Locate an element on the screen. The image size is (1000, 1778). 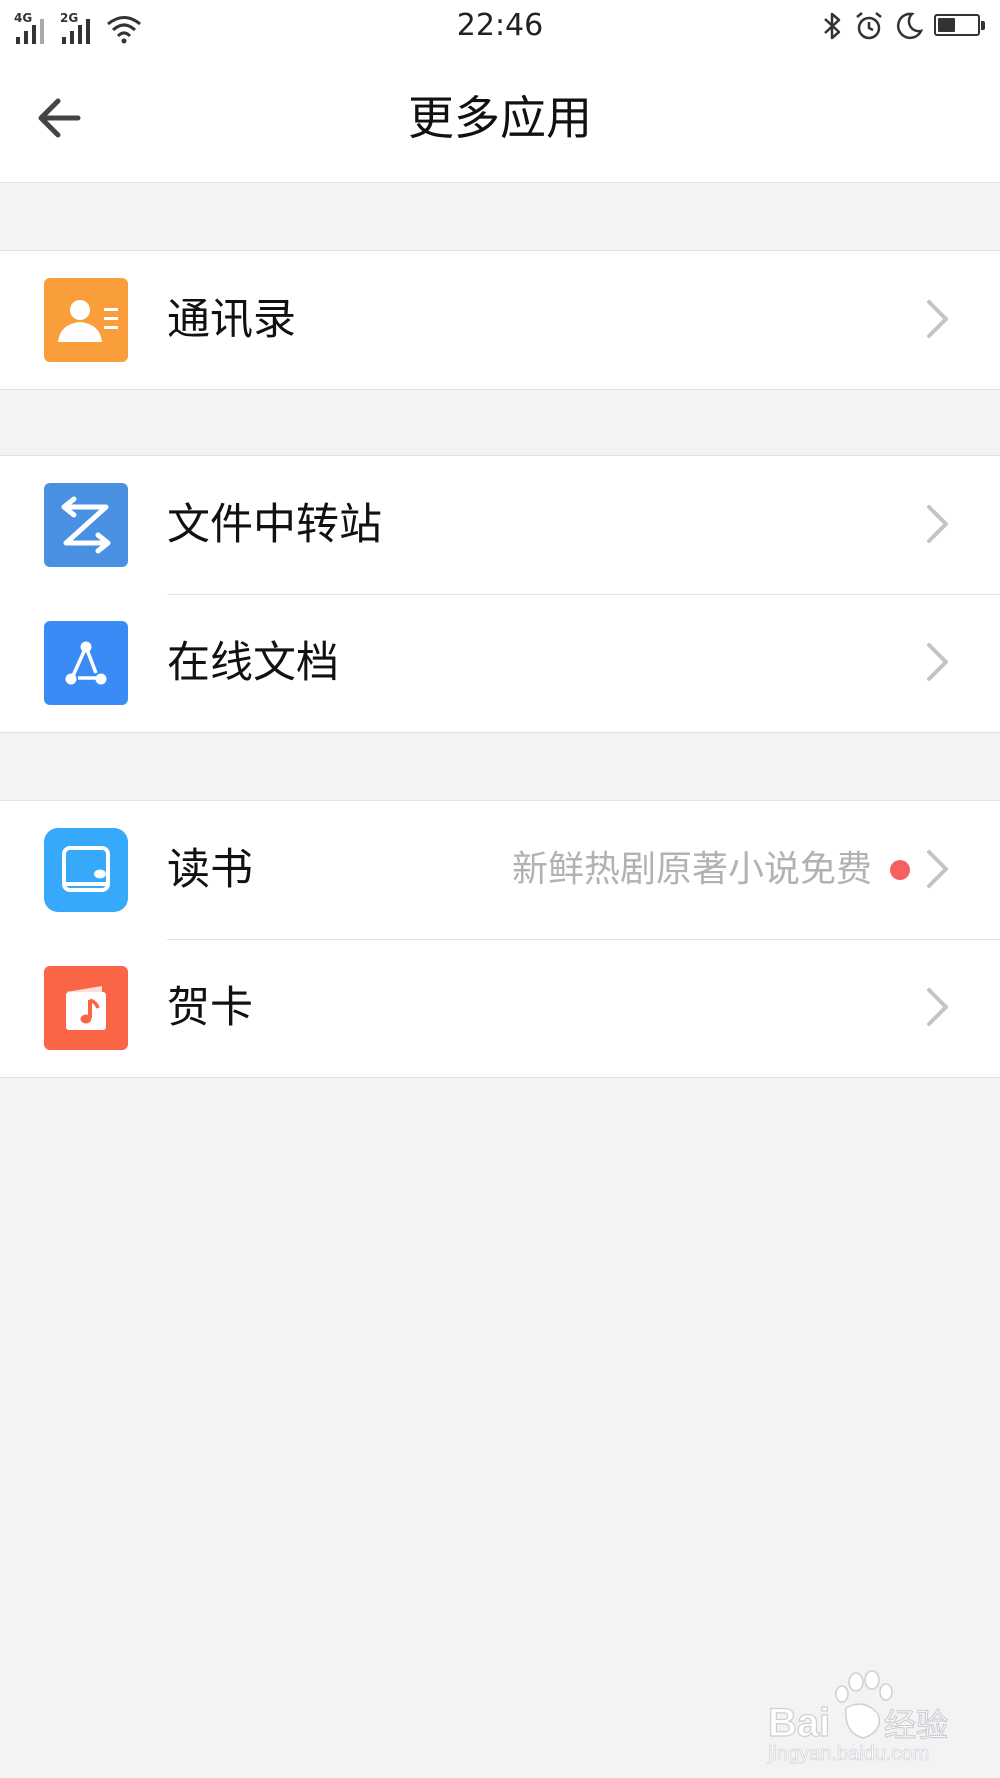
row-greeting-card: 贺卡 is located at coordinates (500, 1008).